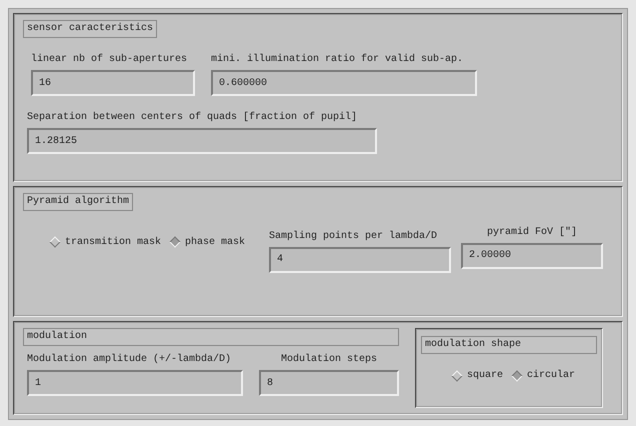  Describe the element at coordinates (211, 337) in the screenshot. I see `section-title: modulation` at that location.